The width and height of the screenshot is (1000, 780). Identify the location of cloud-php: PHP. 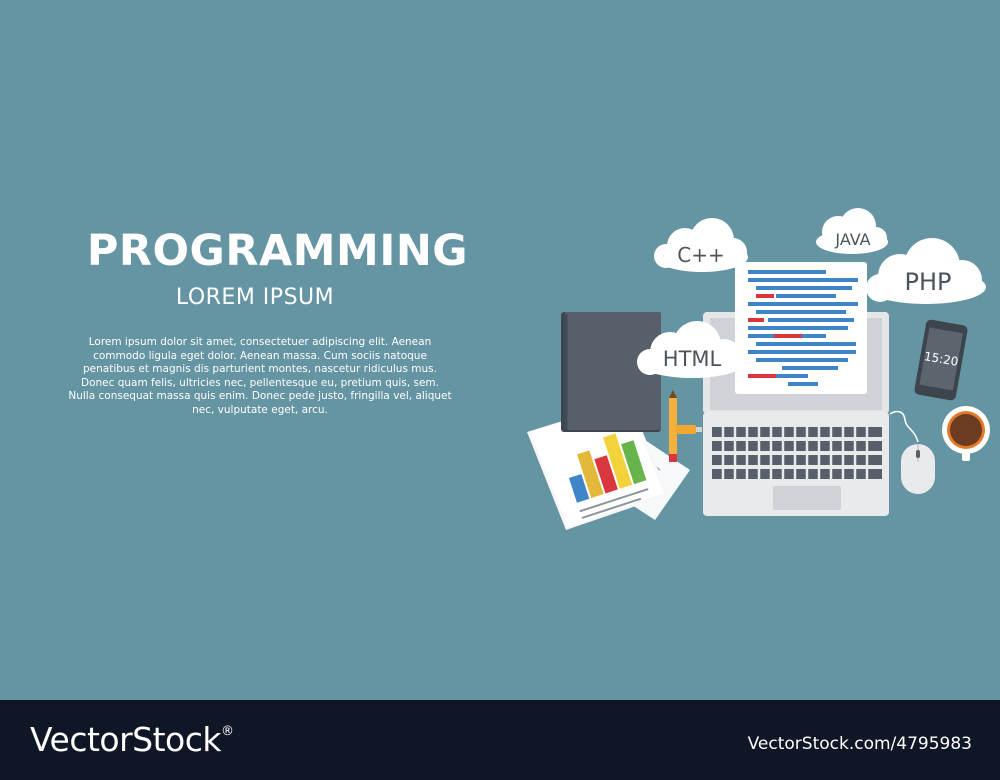
(926, 271).